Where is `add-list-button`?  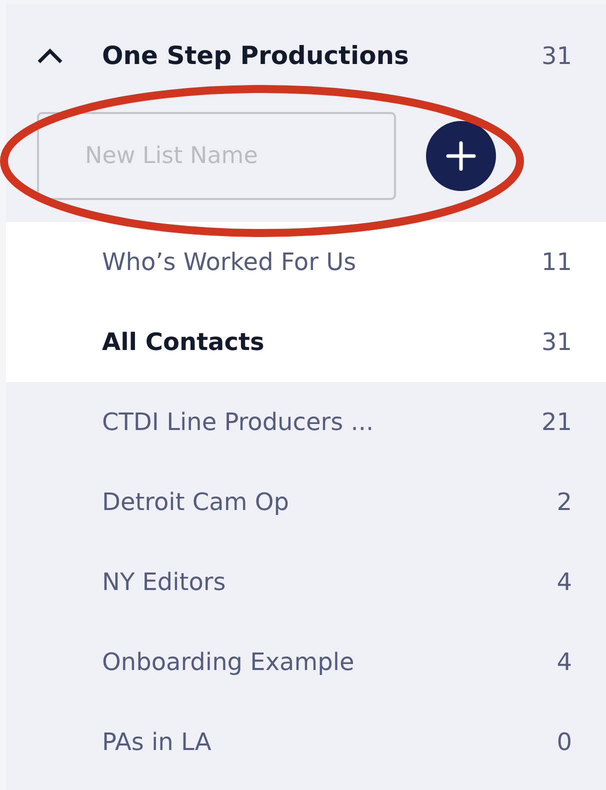 add-list-button is located at coordinates (461, 156).